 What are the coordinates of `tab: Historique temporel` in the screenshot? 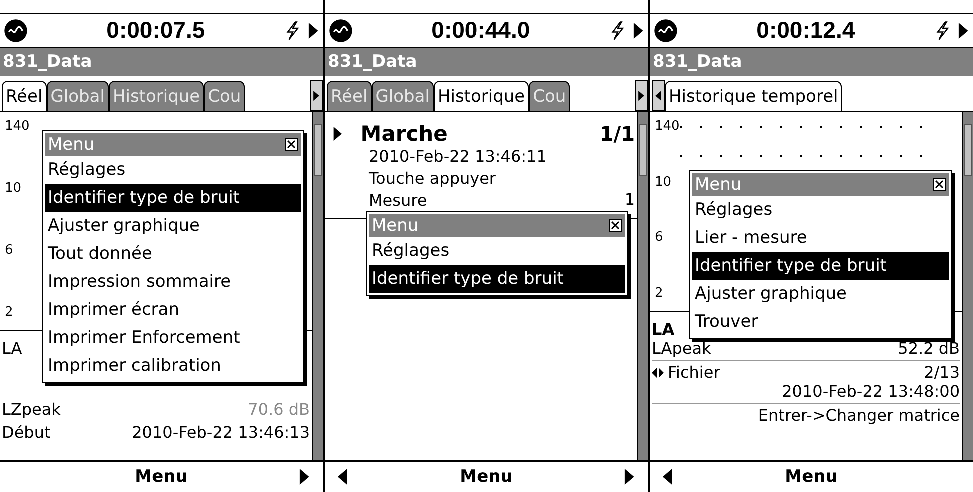 It's located at (753, 96).